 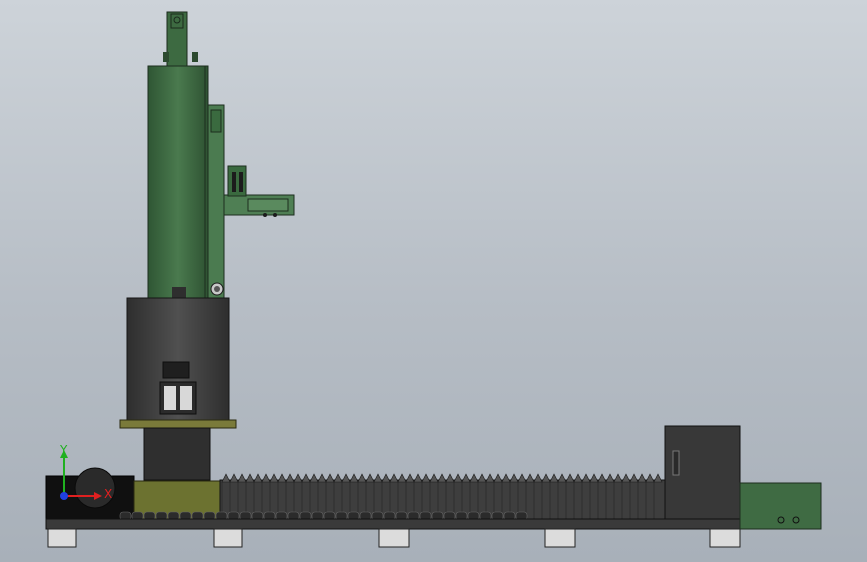 What do you see at coordinates (259, 191) in the screenshot?
I see `horizontal-arm` at bounding box center [259, 191].